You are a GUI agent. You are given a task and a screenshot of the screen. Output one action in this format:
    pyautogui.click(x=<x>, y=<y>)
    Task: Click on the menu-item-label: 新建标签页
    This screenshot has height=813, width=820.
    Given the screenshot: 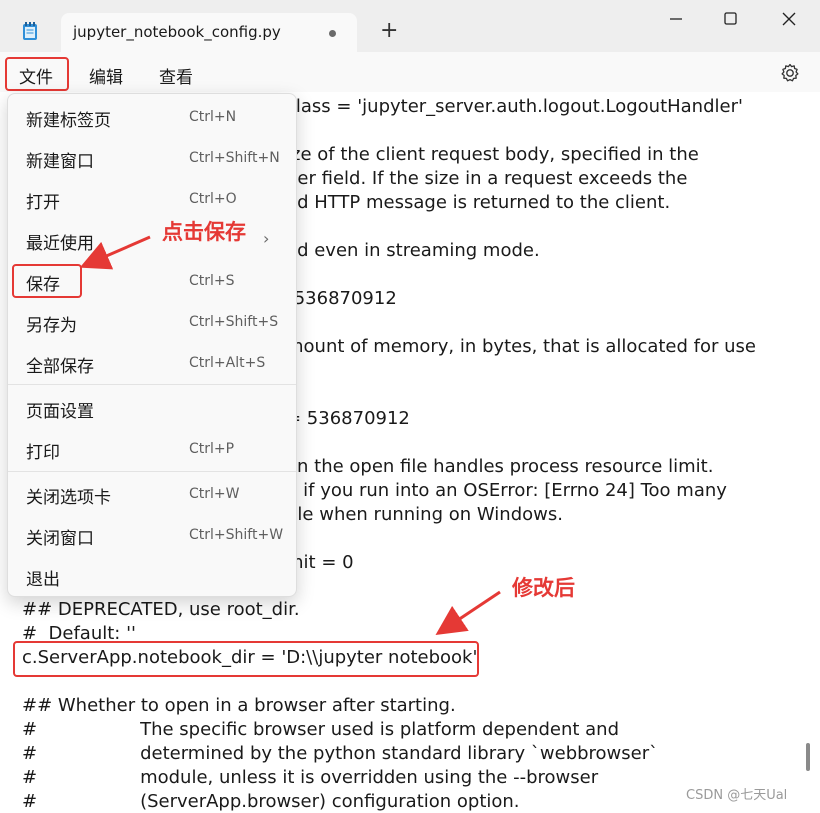 What is the action you would take?
    pyautogui.click(x=68, y=121)
    